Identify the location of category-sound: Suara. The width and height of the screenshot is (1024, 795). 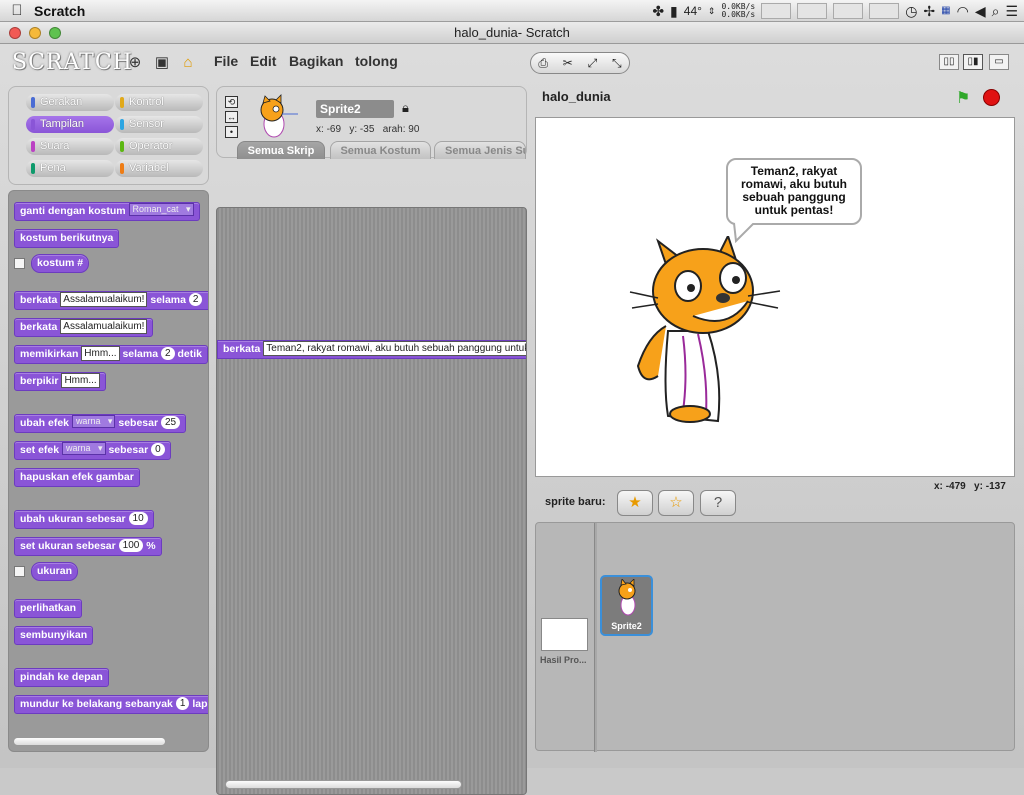
(70, 146).